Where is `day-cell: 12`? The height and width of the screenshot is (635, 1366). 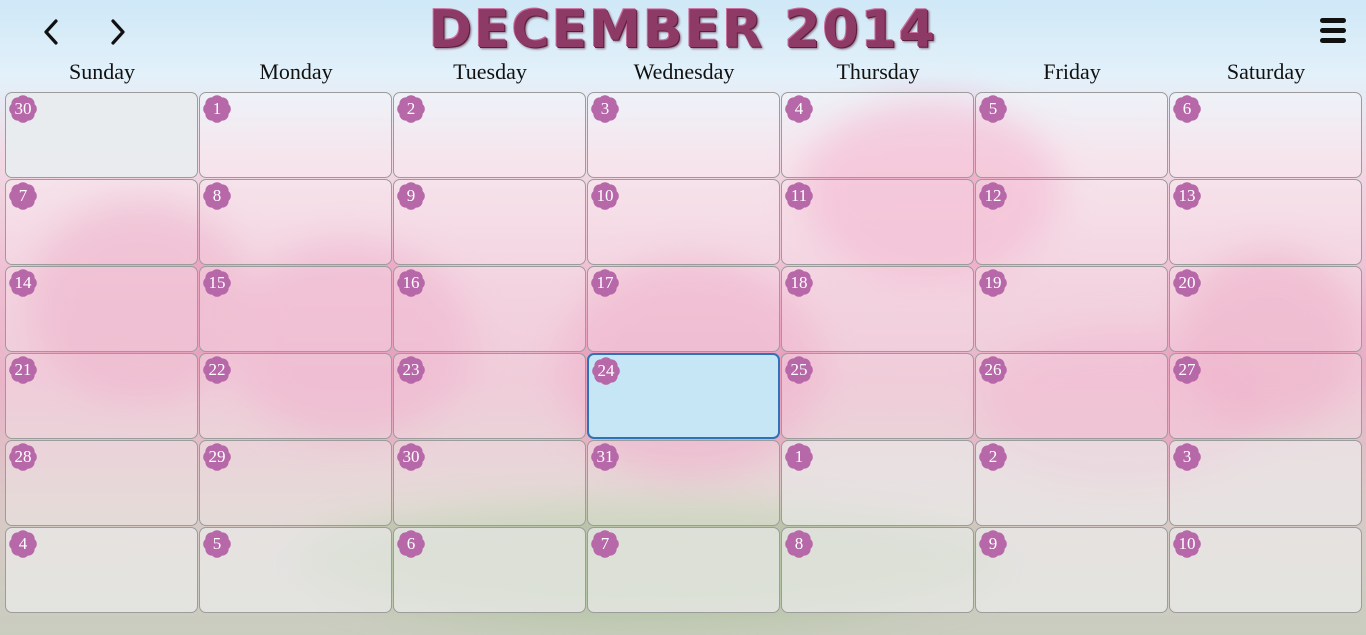 day-cell: 12 is located at coordinates (1071, 222).